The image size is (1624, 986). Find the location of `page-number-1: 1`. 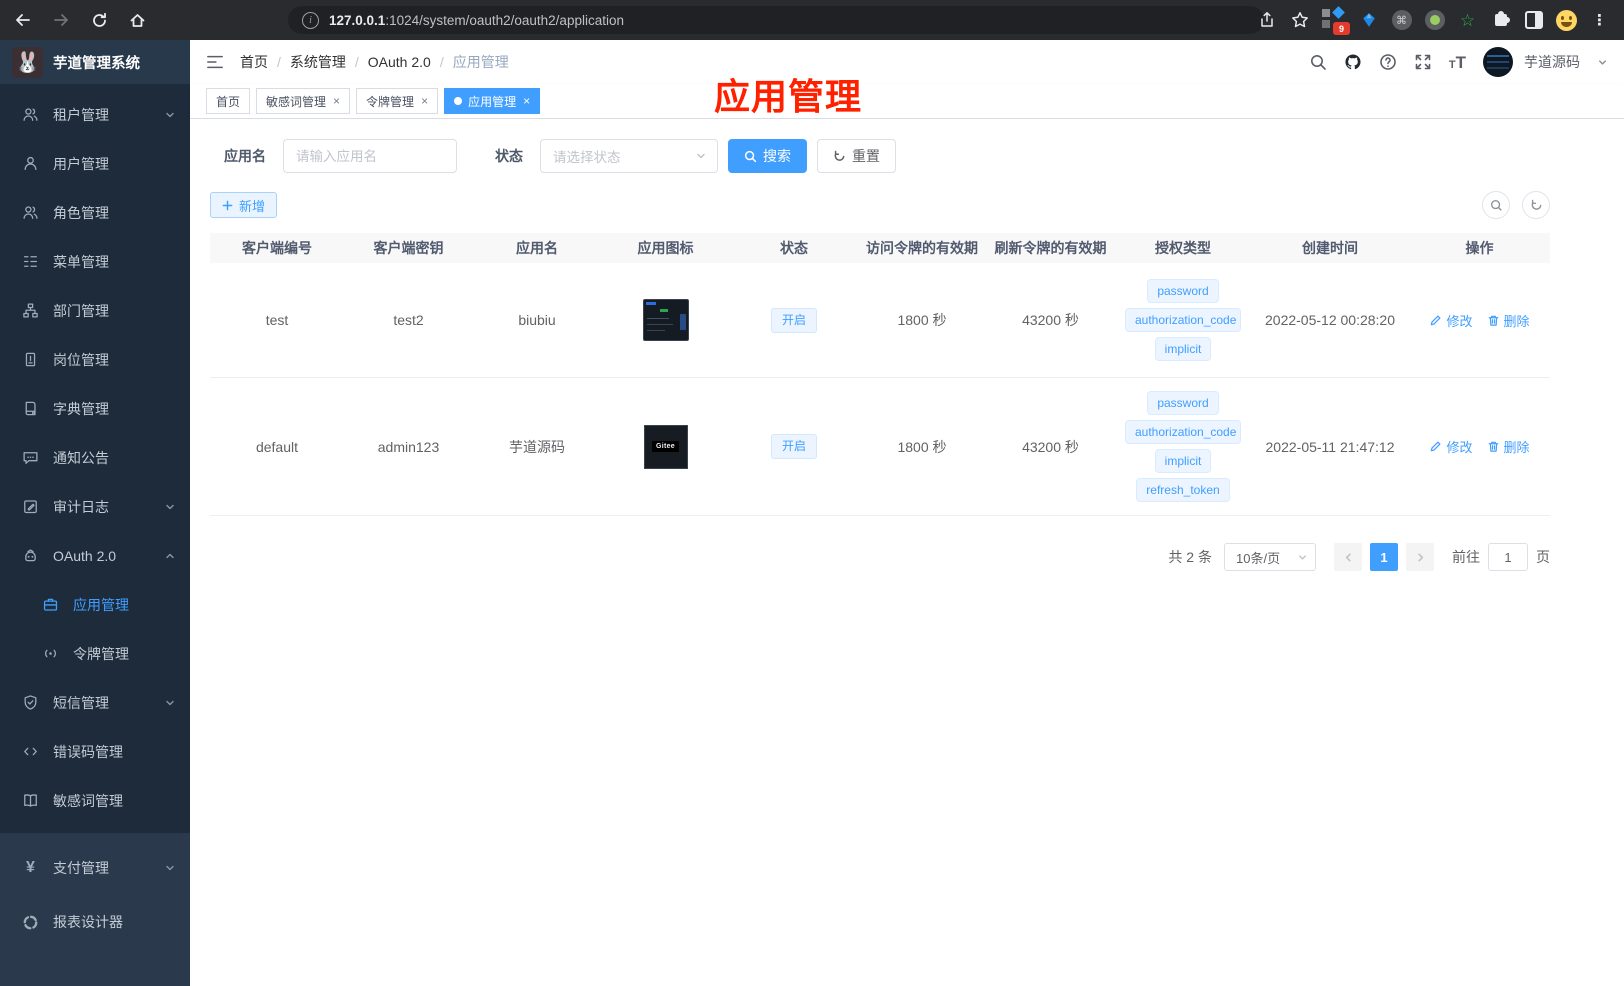

page-number-1: 1 is located at coordinates (1384, 557).